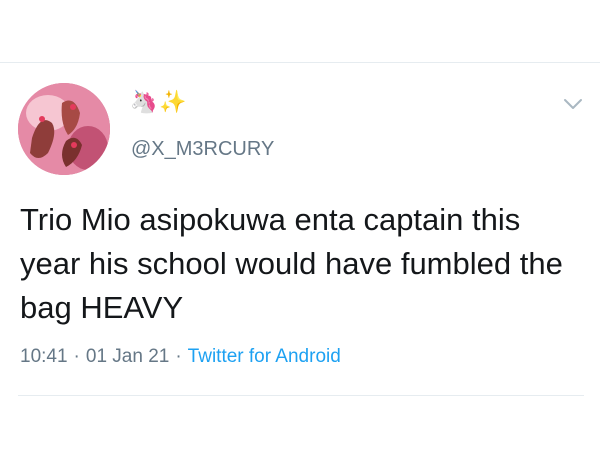 This screenshot has width=600, height=473. What do you see at coordinates (301, 395) in the screenshot?
I see `bottom-divider` at bounding box center [301, 395].